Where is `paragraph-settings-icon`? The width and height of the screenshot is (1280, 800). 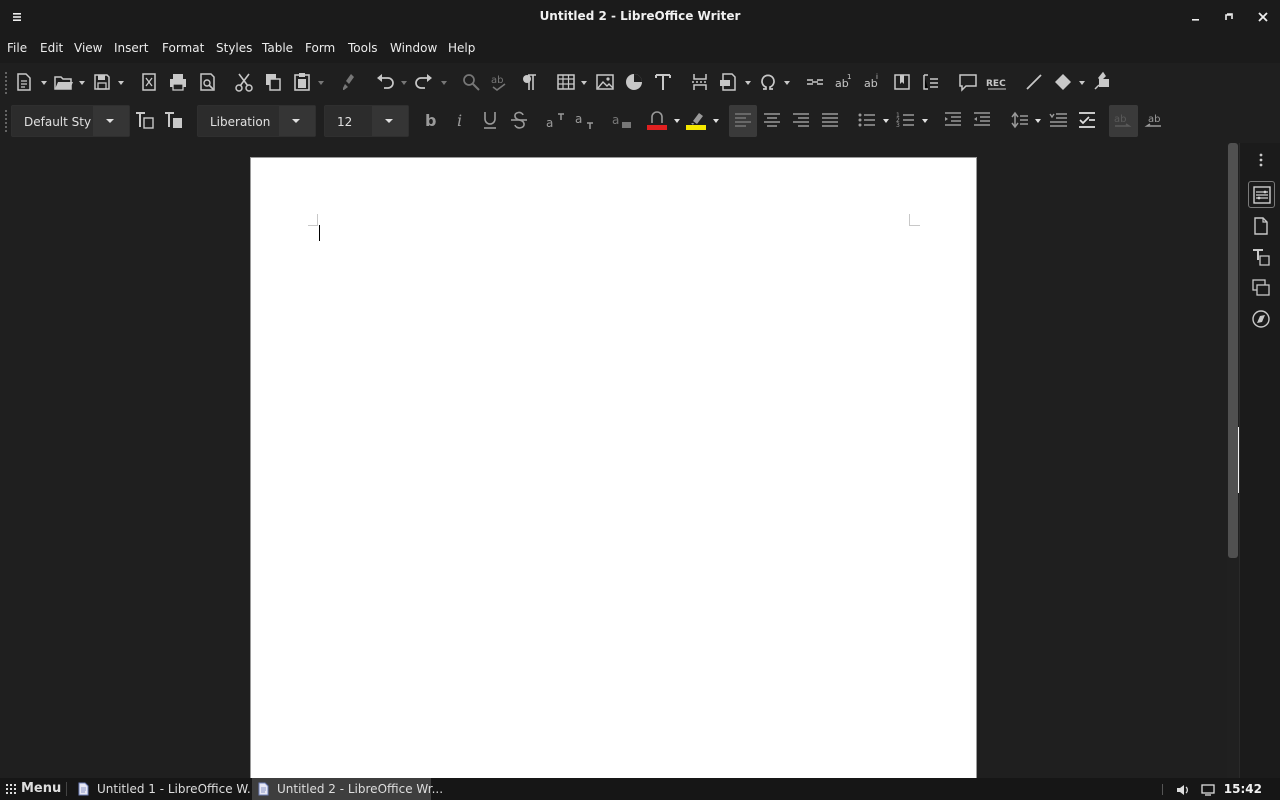 paragraph-settings-icon is located at coordinates (1087, 120).